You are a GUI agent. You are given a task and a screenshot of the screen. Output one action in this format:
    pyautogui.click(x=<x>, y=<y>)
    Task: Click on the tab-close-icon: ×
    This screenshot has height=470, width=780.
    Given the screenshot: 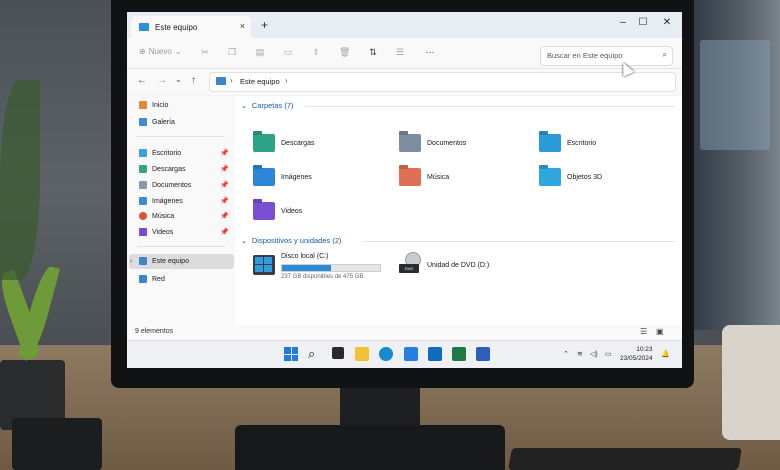 What is the action you would take?
    pyautogui.click(x=242, y=26)
    